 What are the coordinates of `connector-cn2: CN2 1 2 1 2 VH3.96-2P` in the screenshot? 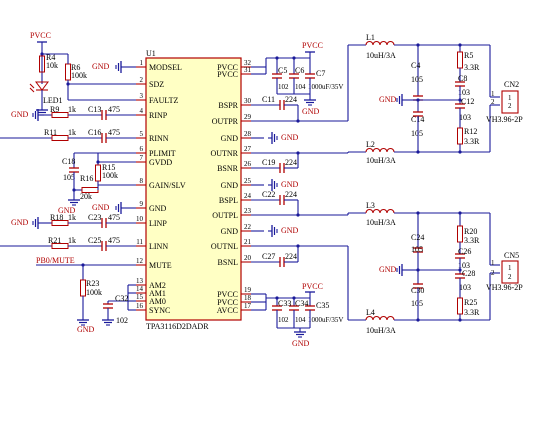 It's located at (504, 102).